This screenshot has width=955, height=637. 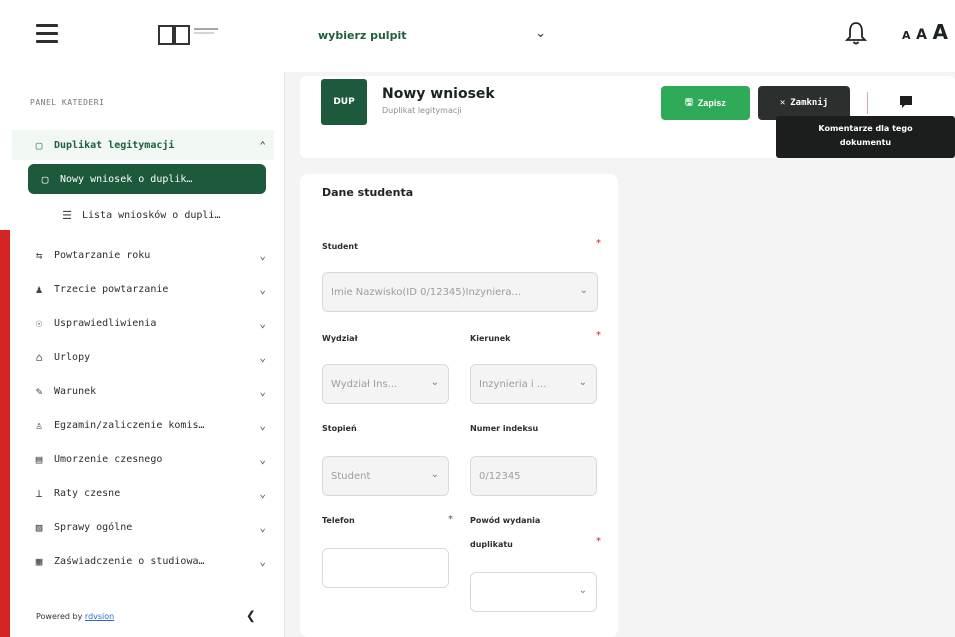 I want to click on sidebar-item-label: Usprawiedliwienia, so click(x=105, y=323).